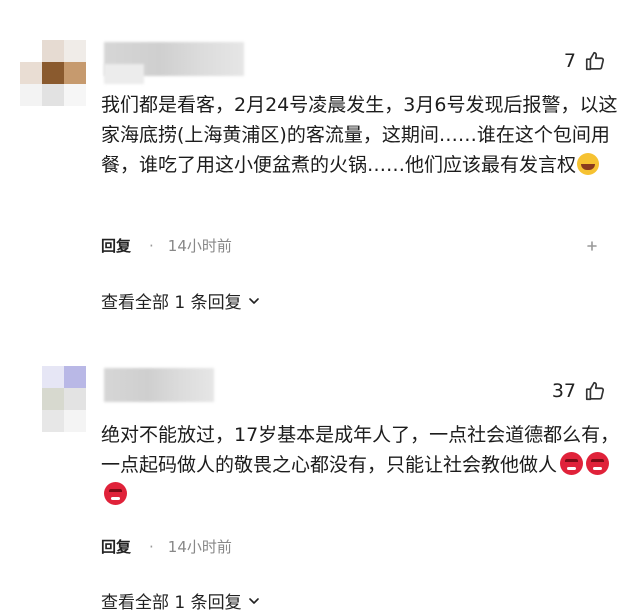 The height and width of the screenshot is (613, 640). Describe the element at coordinates (592, 248) in the screenshot. I see `more-options-icon` at that location.